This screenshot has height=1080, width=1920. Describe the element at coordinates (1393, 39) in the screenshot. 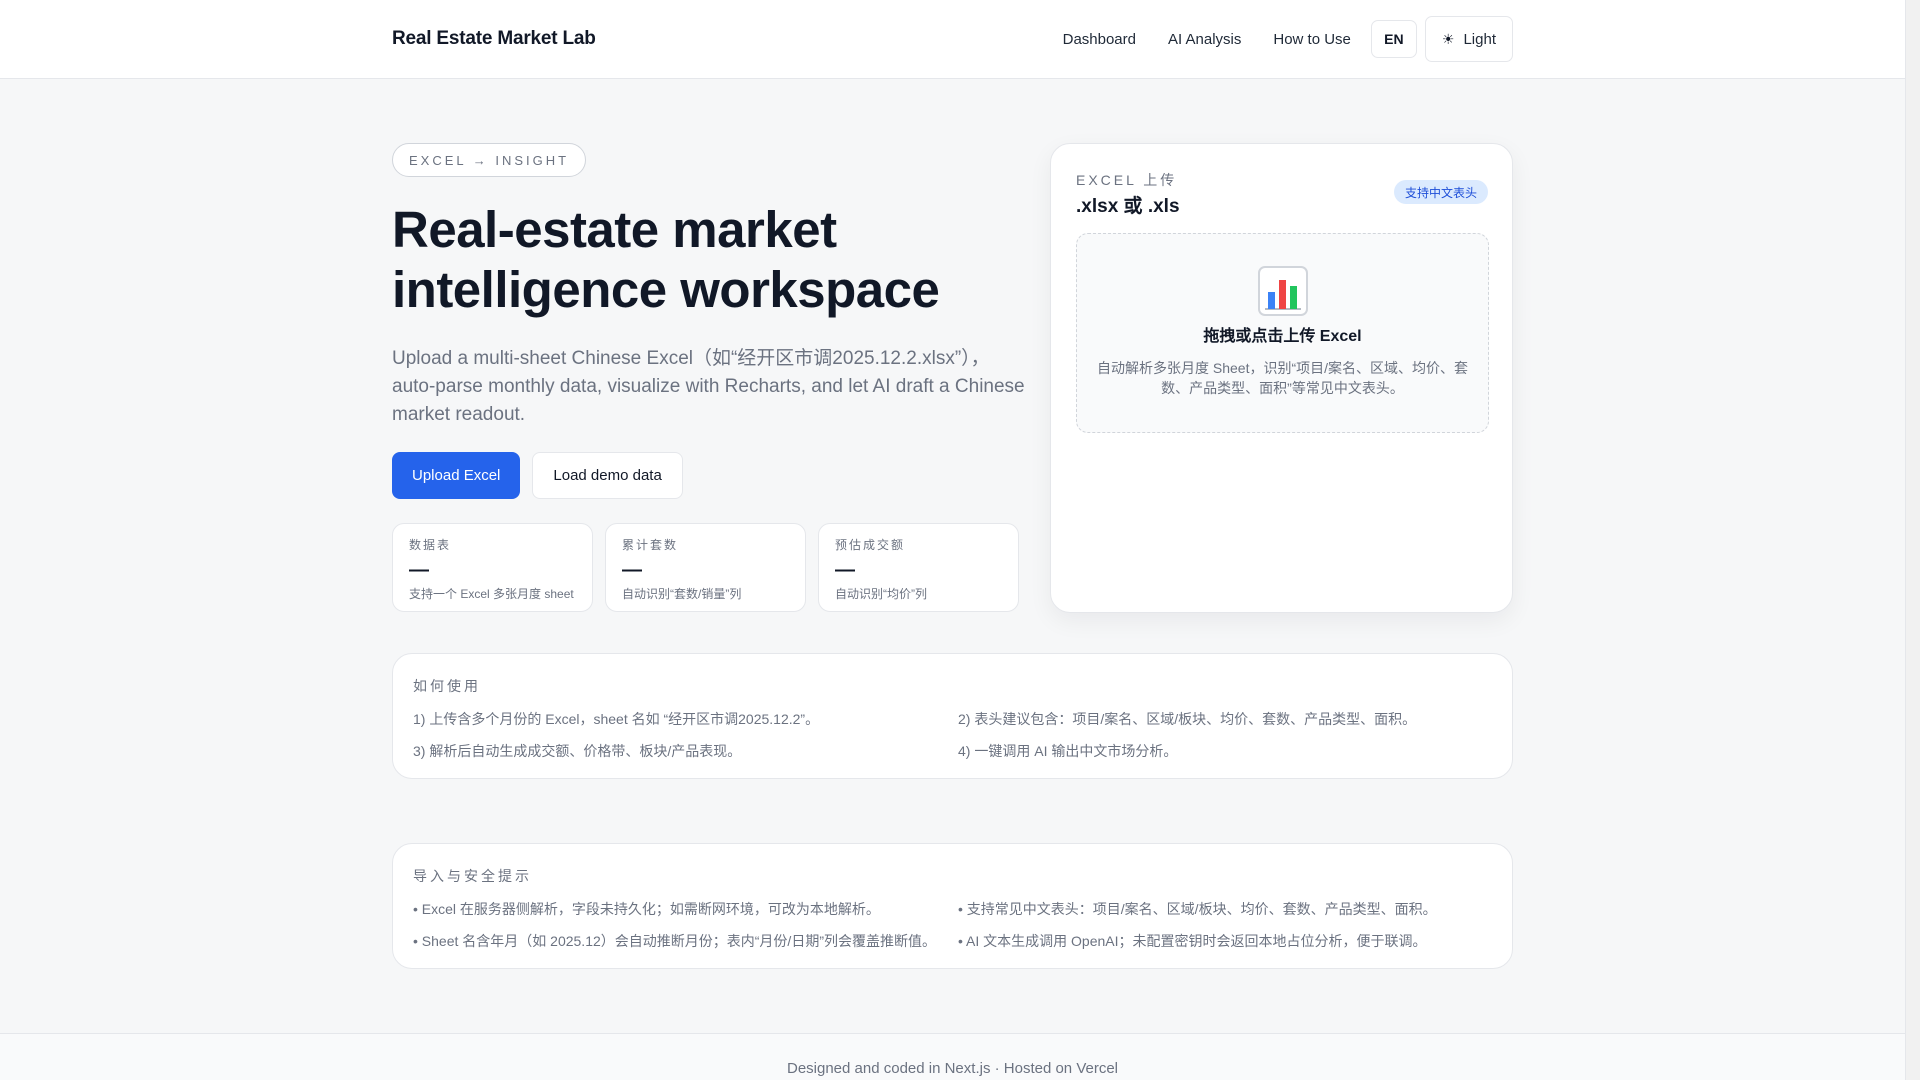

I see `language-toggle-button: EN` at that location.